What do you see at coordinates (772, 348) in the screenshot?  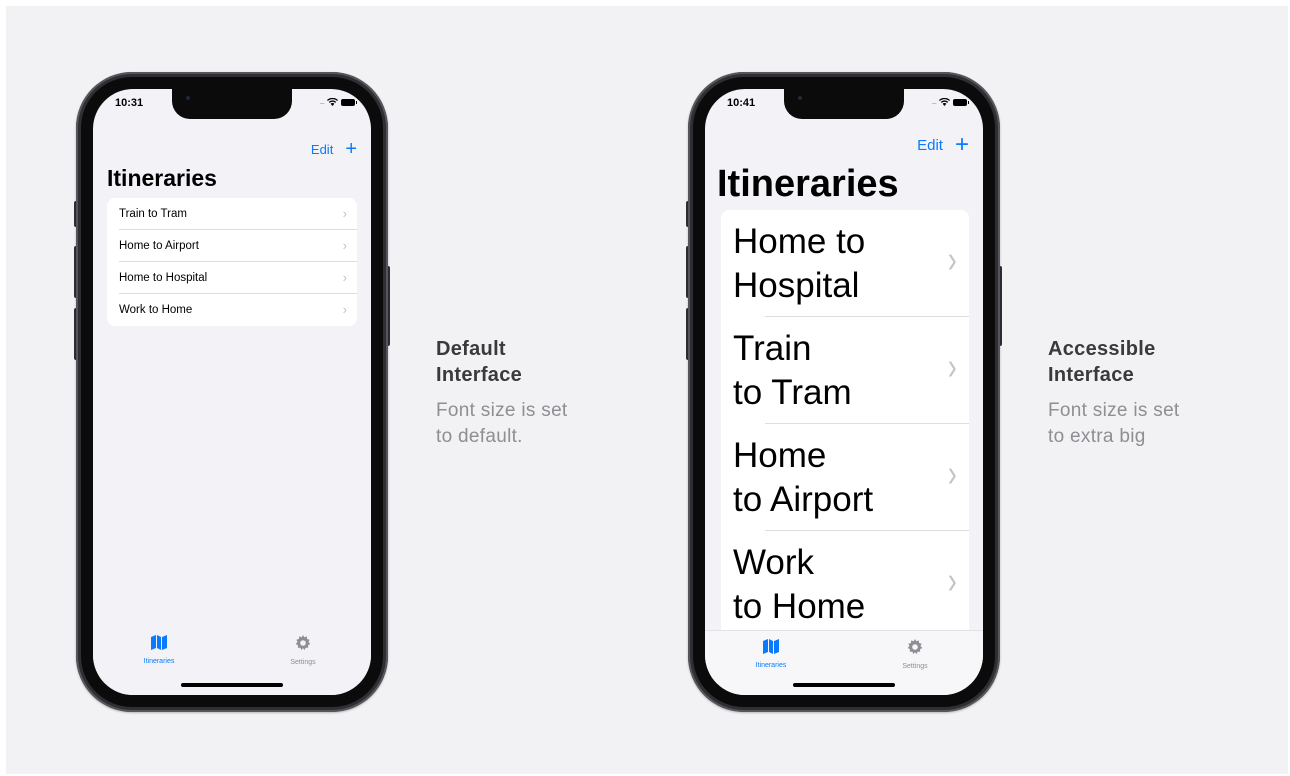 I see `label-line: Train` at bounding box center [772, 348].